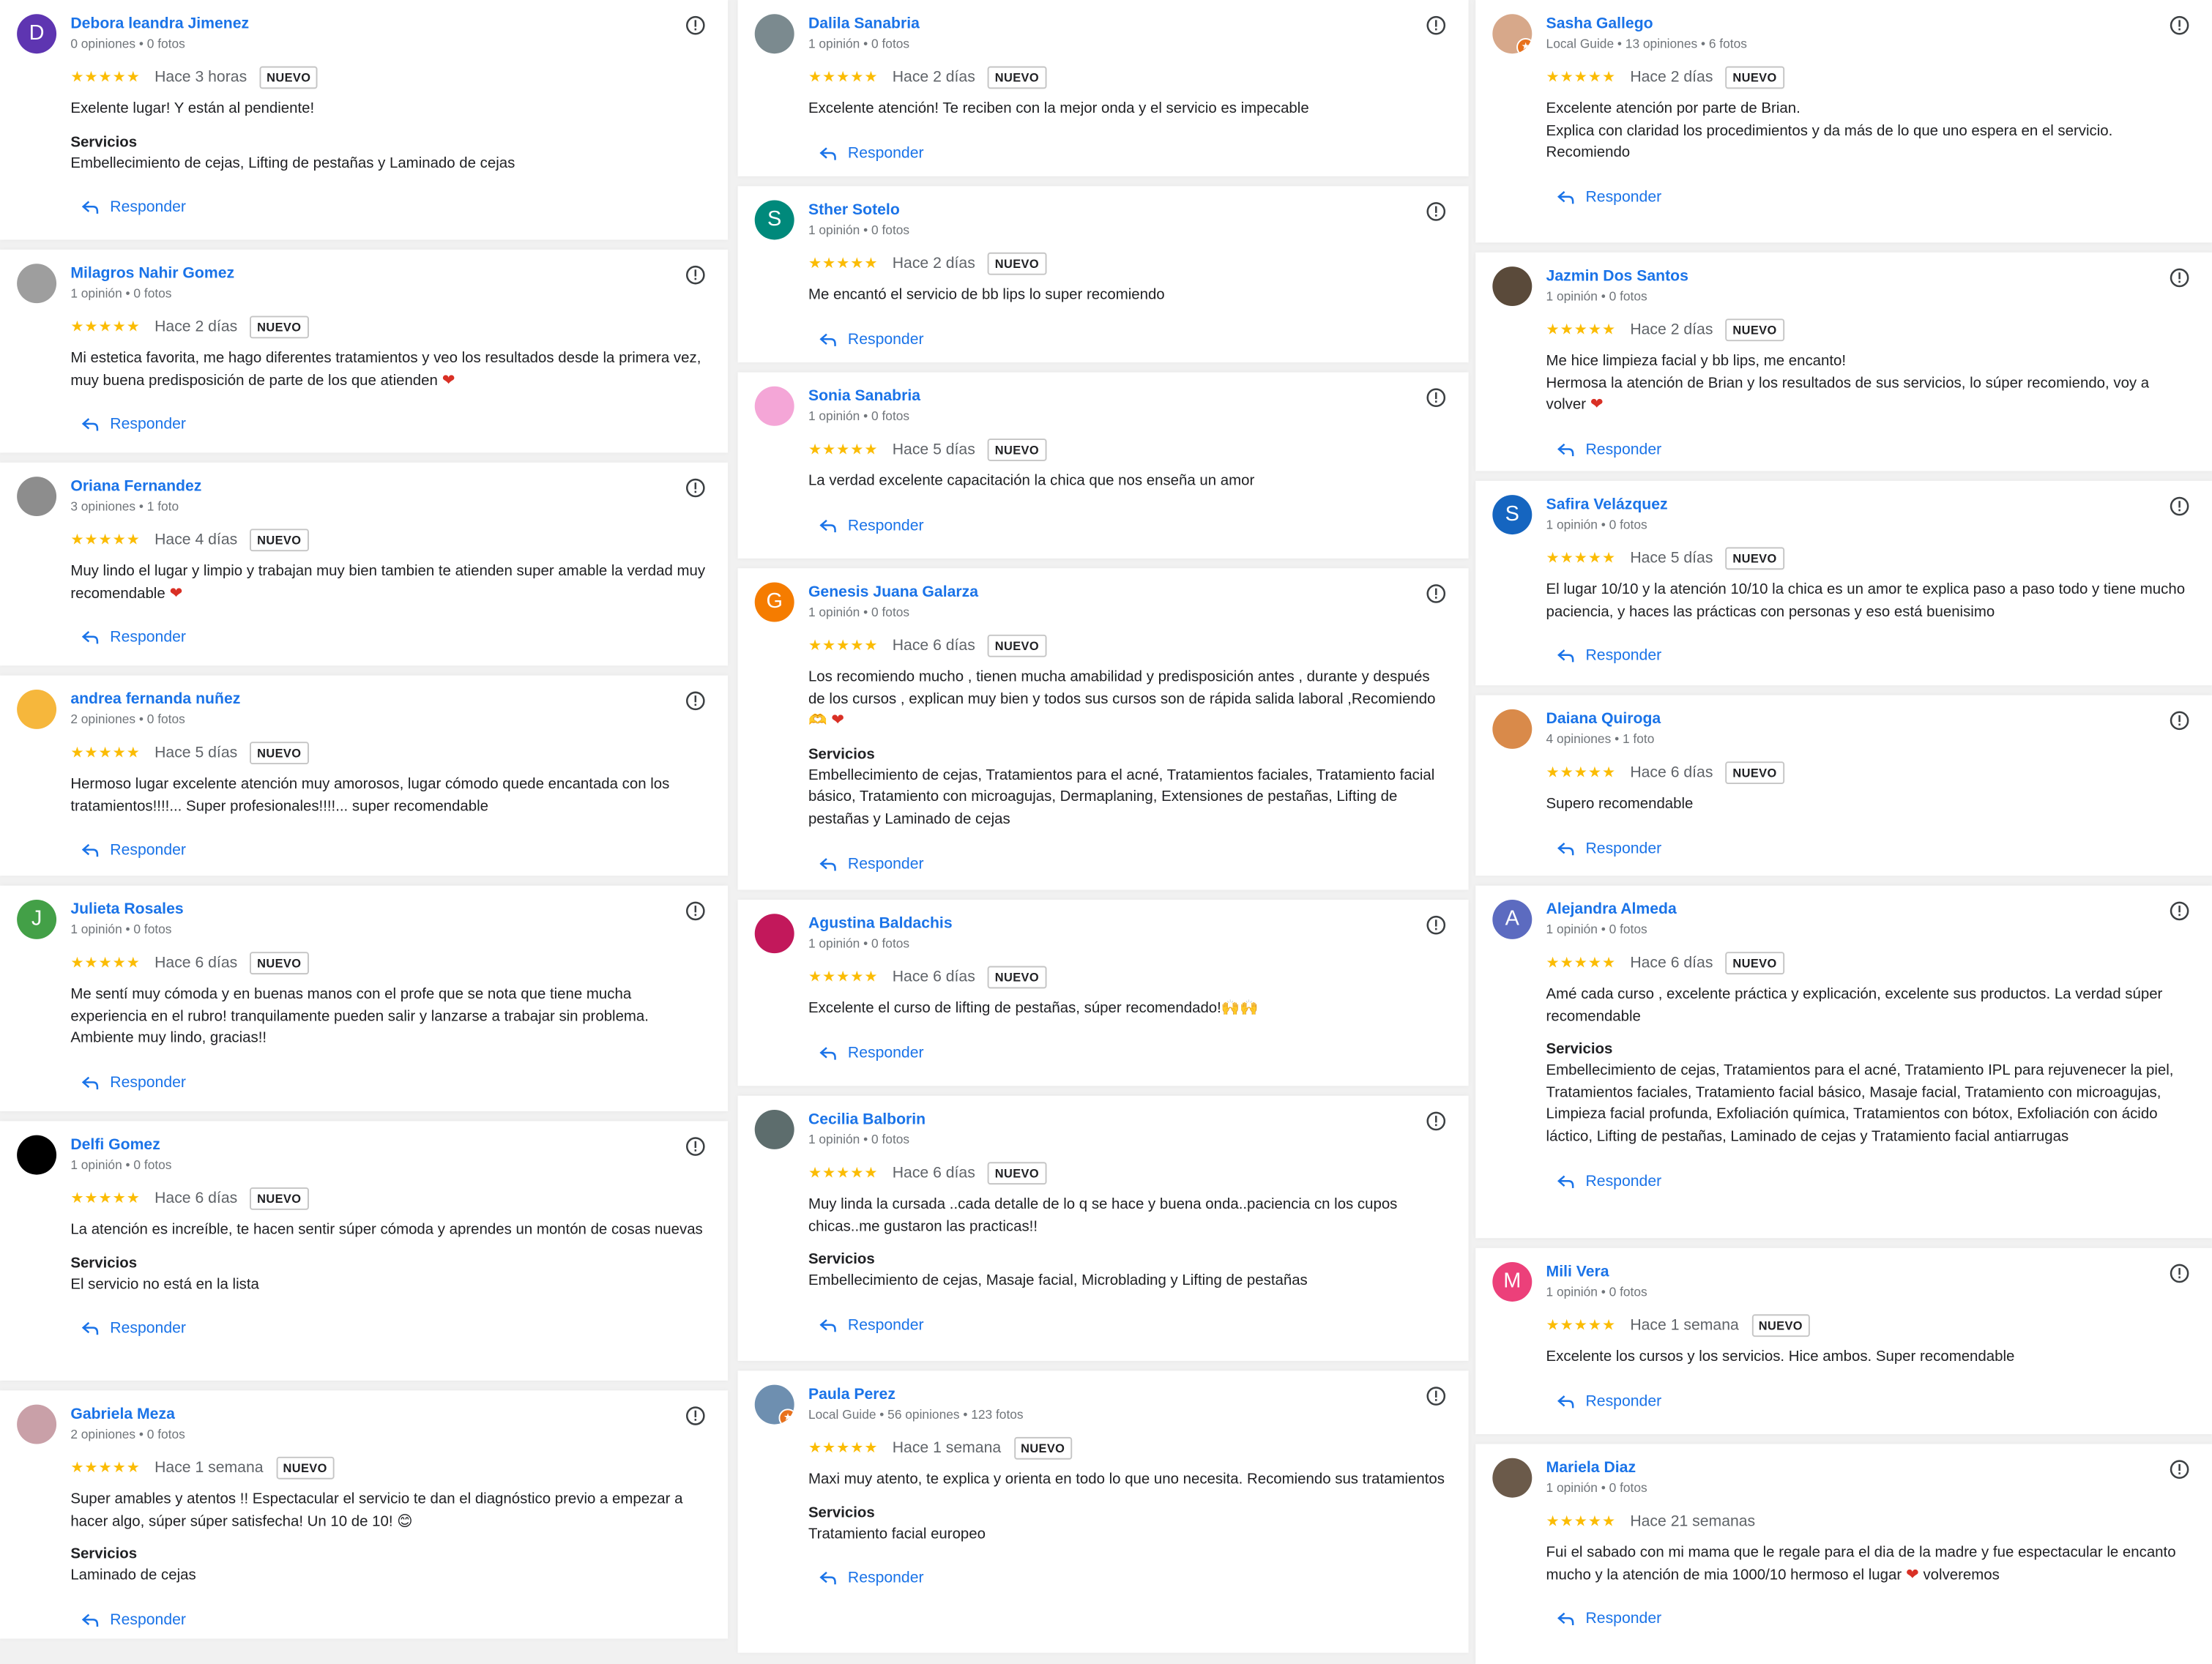  I want to click on avatar: G, so click(774, 602).